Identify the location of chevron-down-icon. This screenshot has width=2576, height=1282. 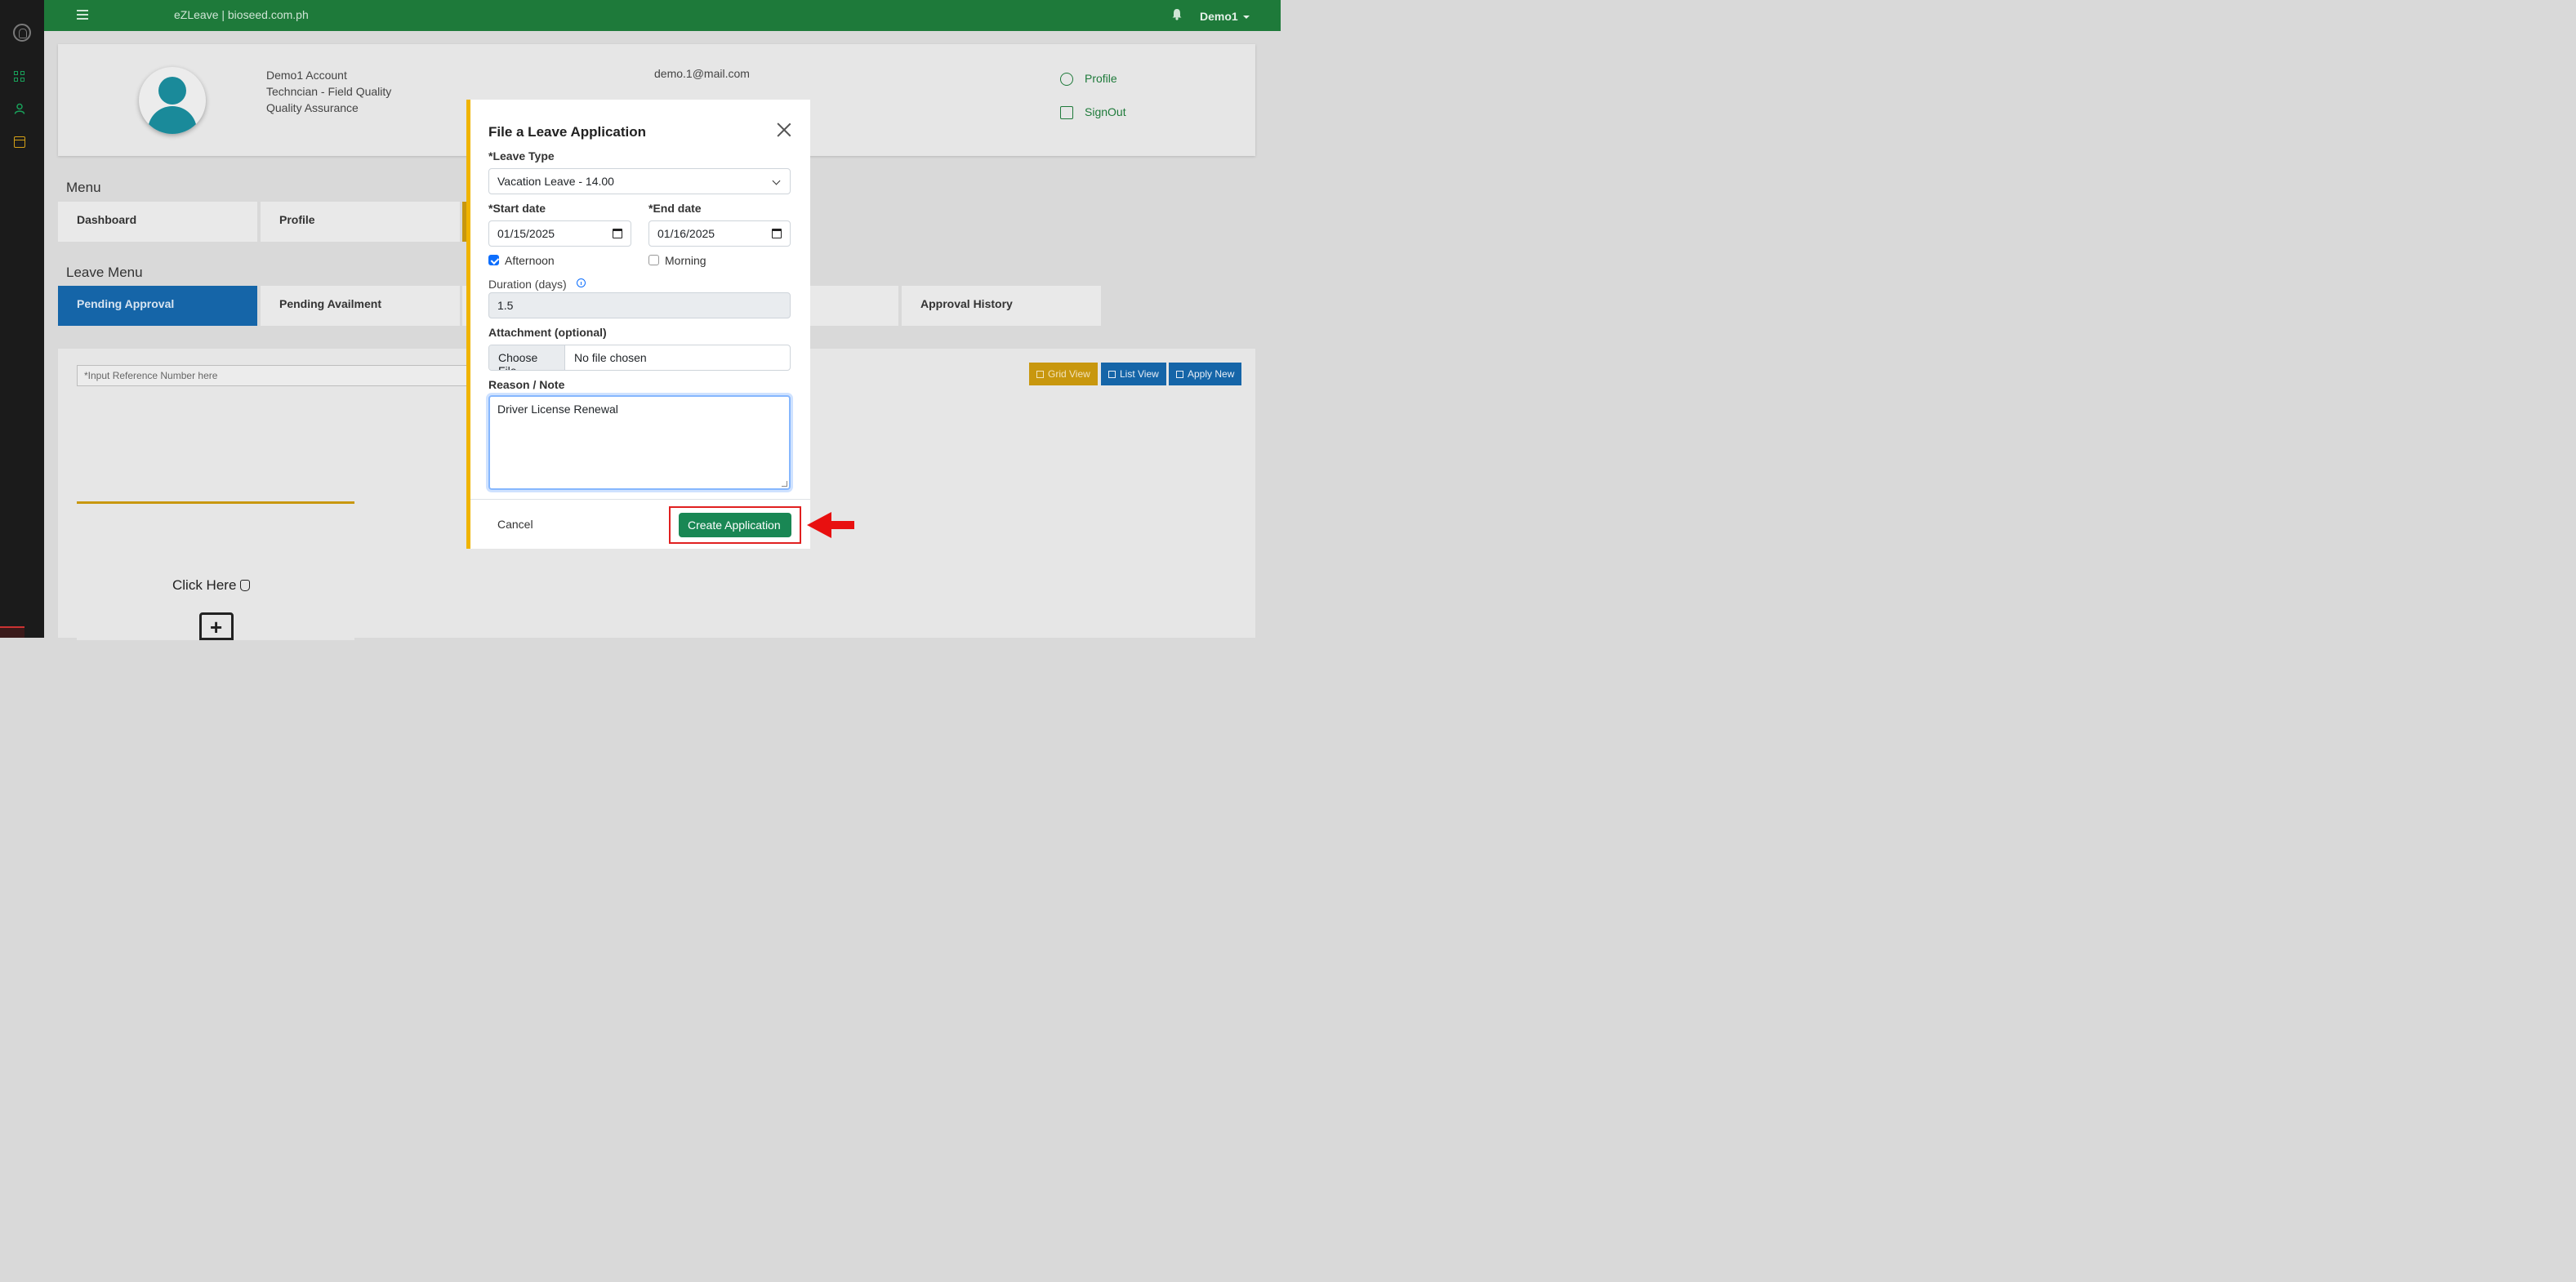
(776, 180).